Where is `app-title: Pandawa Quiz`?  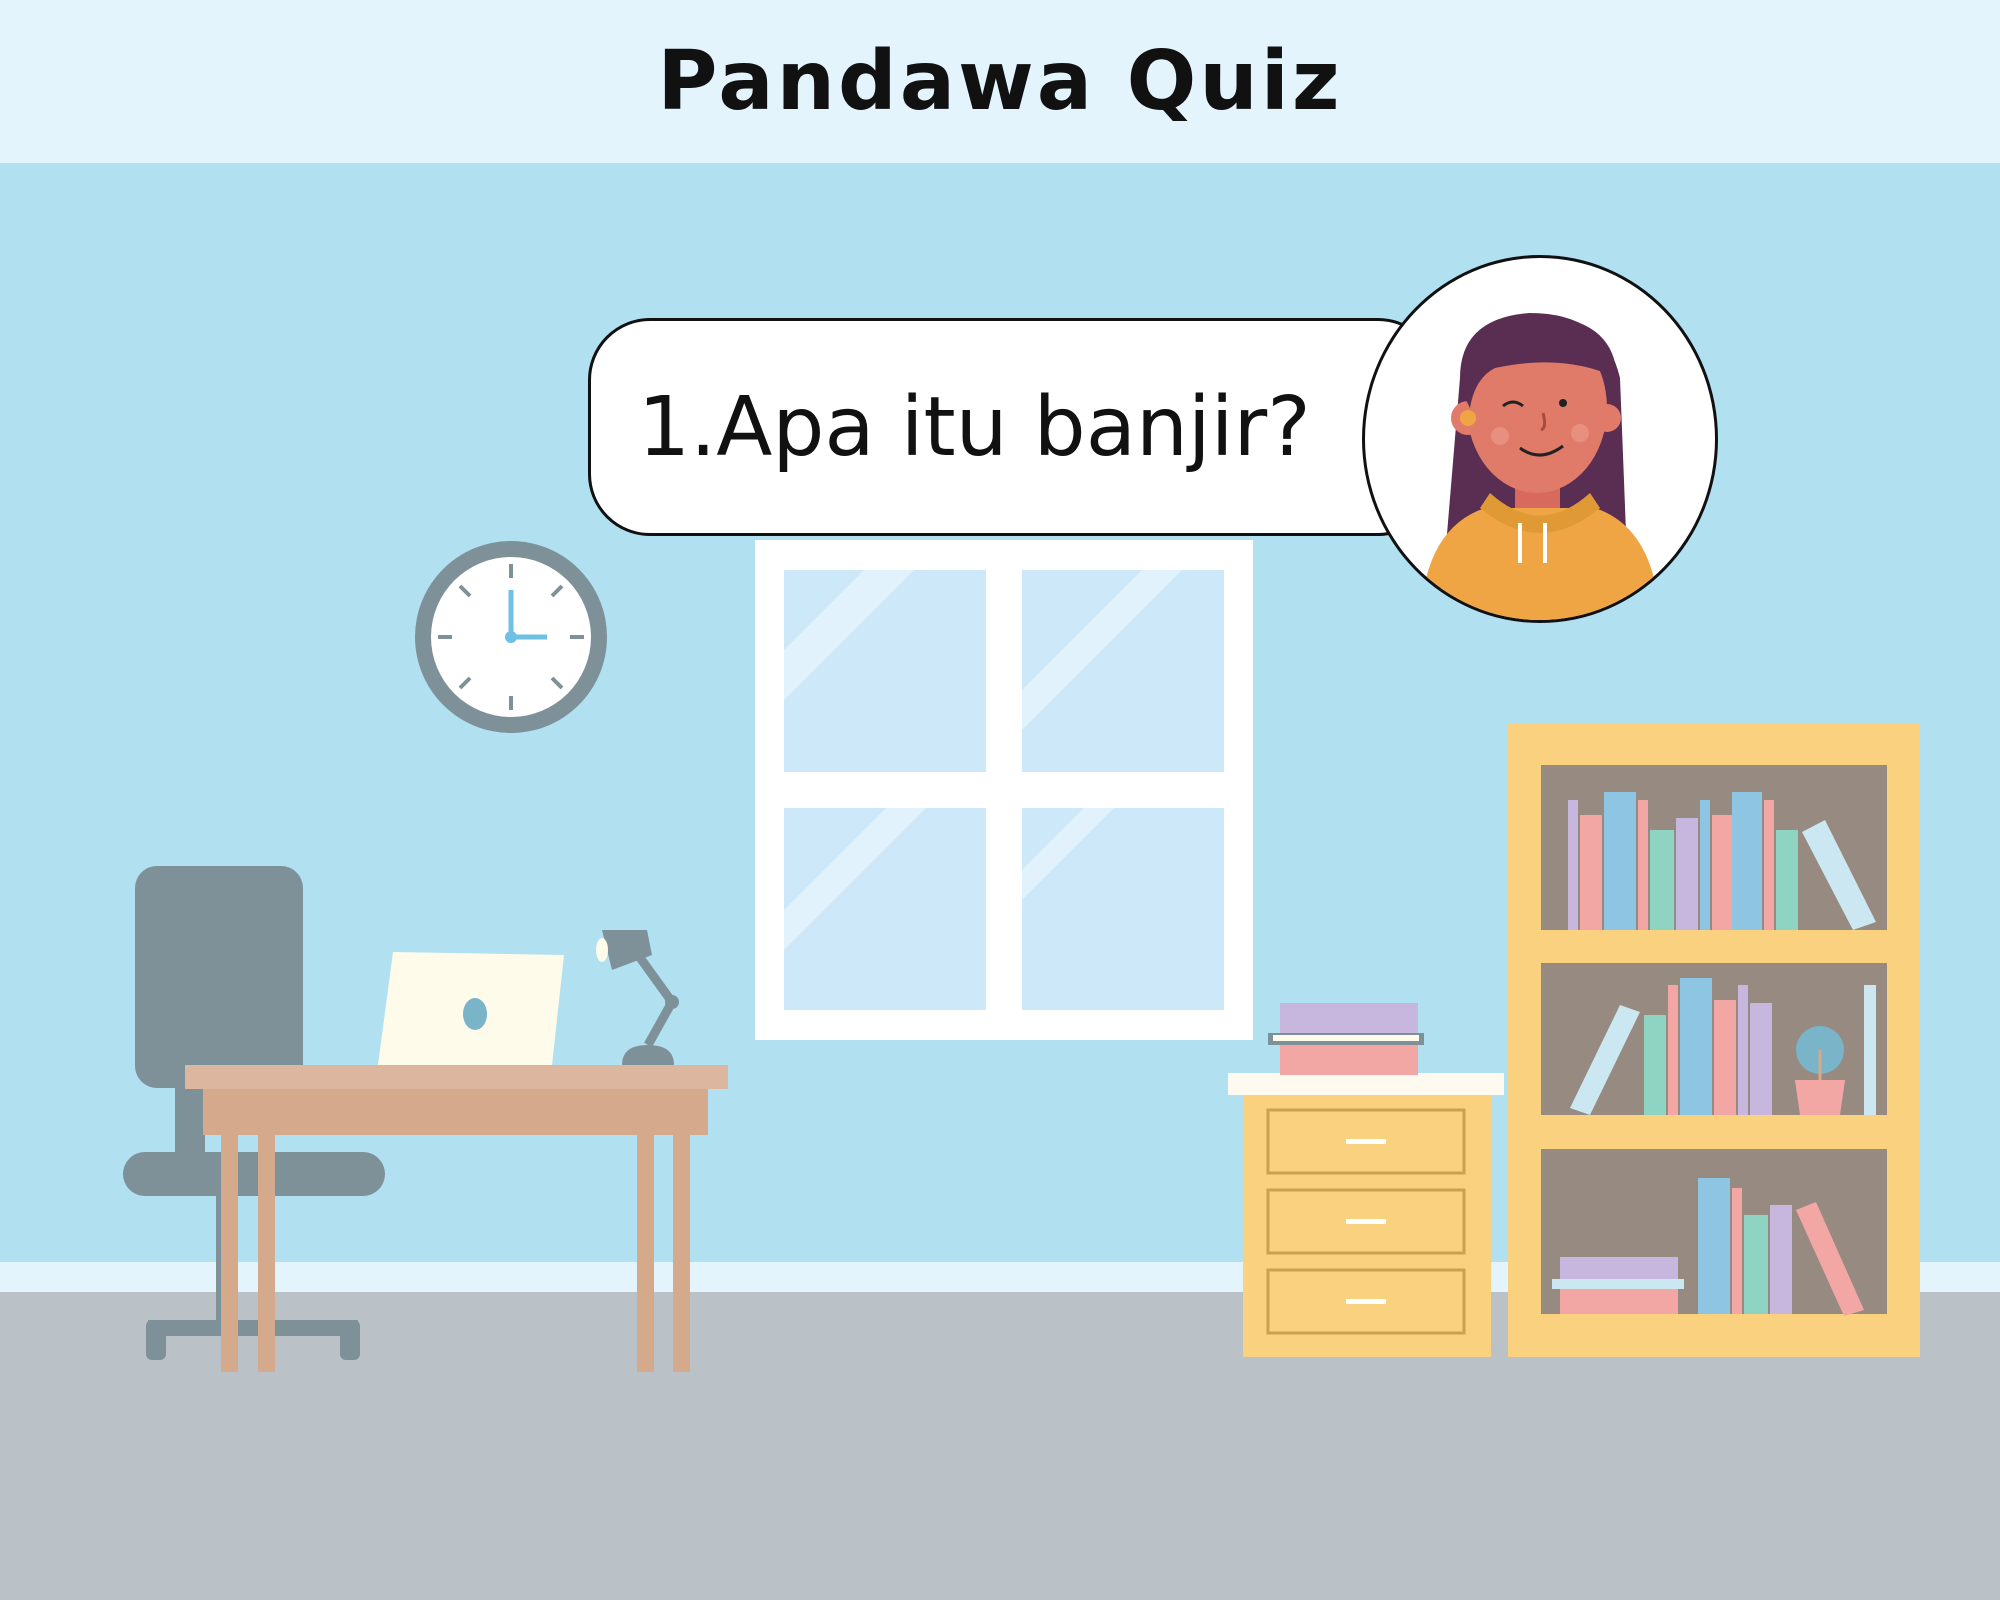 app-title: Pandawa Quiz is located at coordinates (1000, 81).